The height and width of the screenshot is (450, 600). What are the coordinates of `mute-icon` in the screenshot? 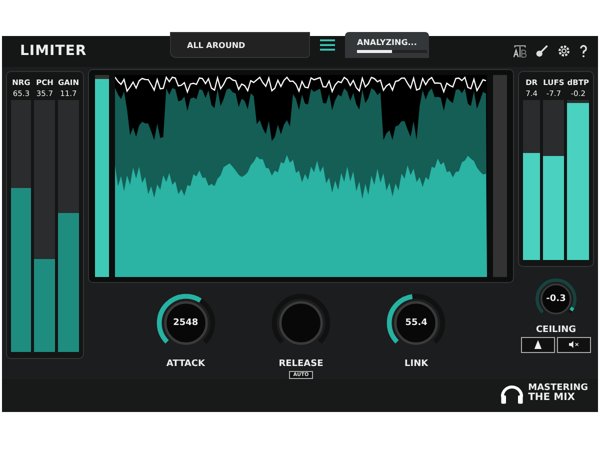 It's located at (574, 345).